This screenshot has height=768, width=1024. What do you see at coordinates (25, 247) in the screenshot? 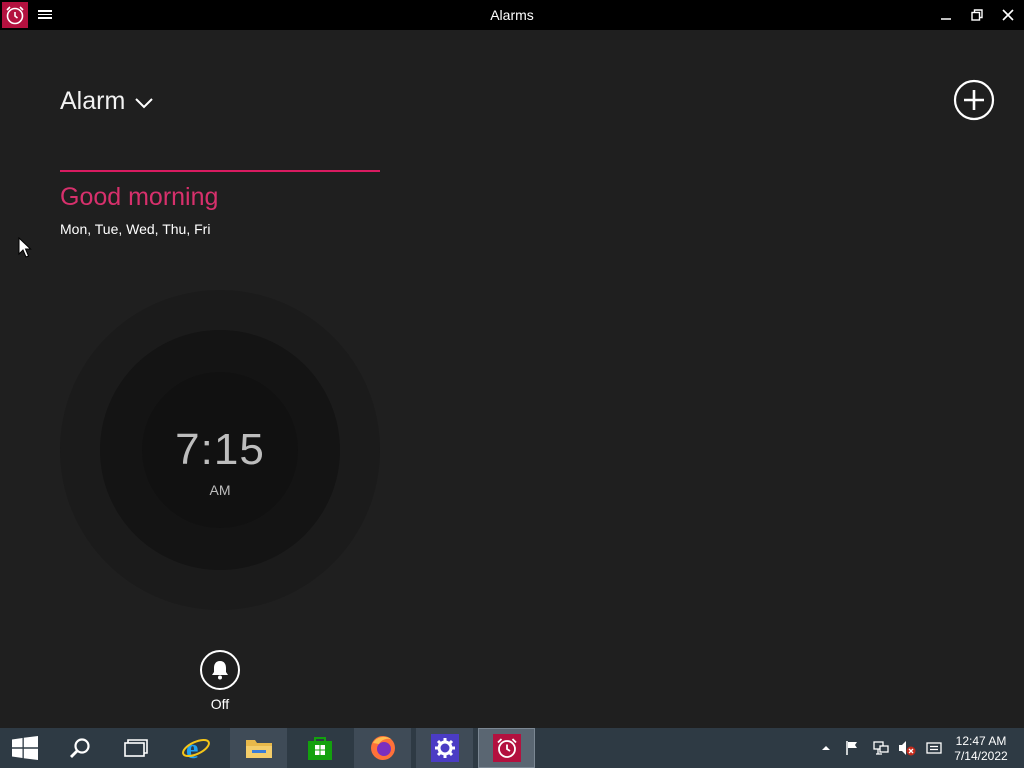
I see `mouse-pointer-icon` at bounding box center [25, 247].